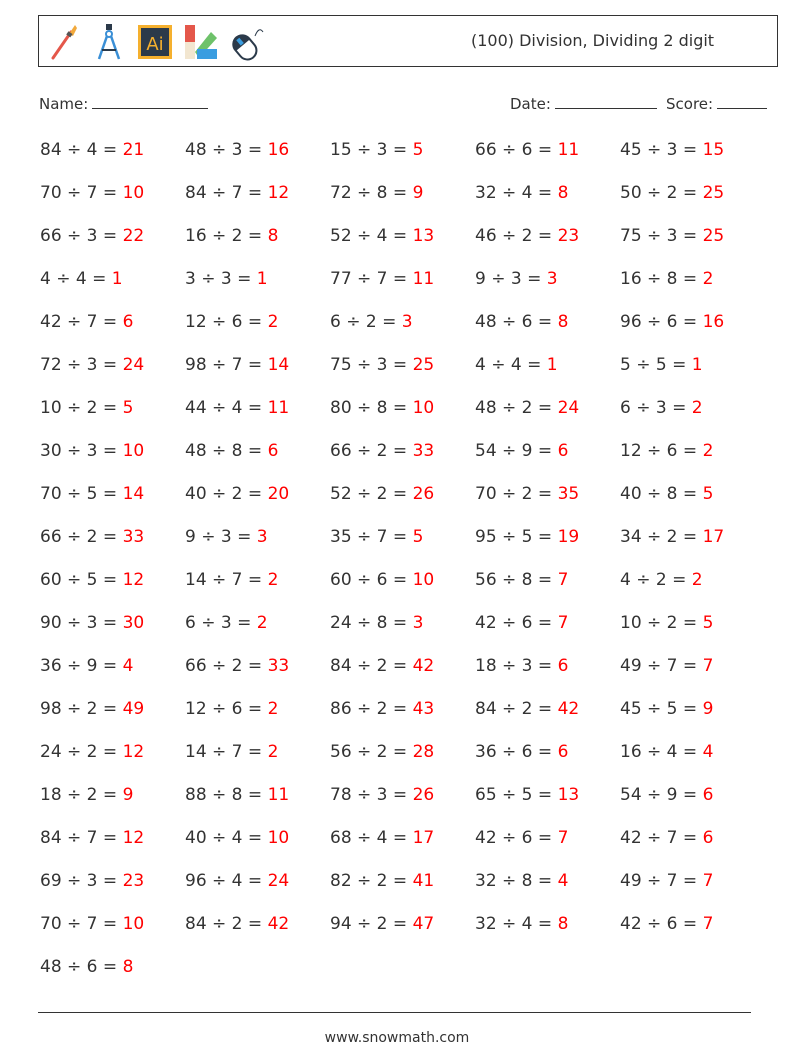 The height and width of the screenshot is (1053, 794). Describe the element at coordinates (516, 494) in the screenshot. I see `problem-question: 70 ÷ 2 =` at that location.